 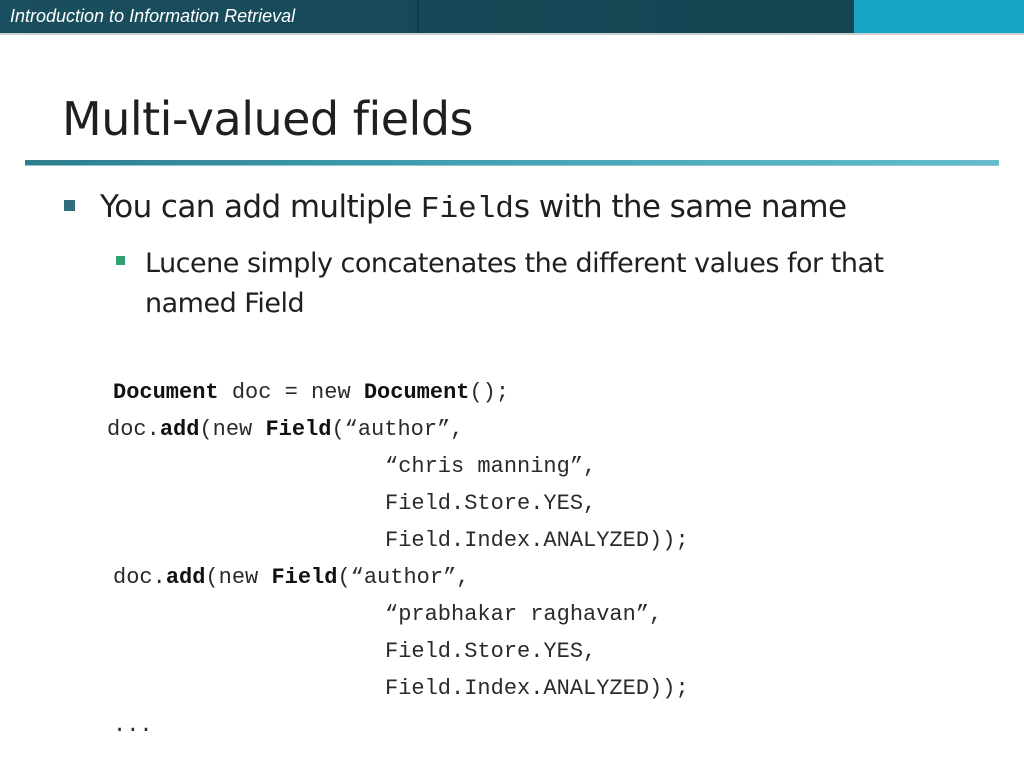 What do you see at coordinates (512, 17) in the screenshot?
I see `header-bar: Introduction to Information Retrieval` at bounding box center [512, 17].